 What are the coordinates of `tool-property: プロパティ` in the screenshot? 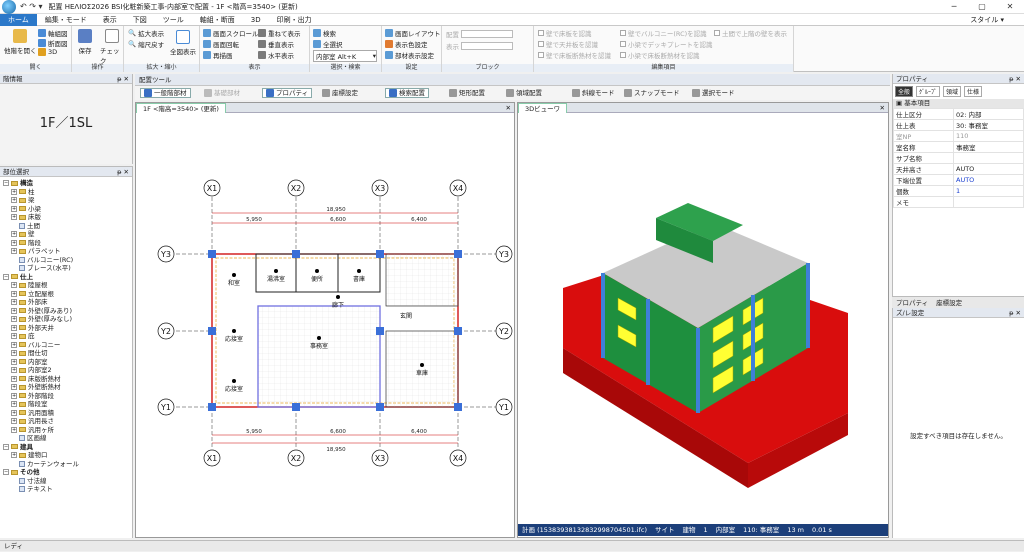 It's located at (287, 93).